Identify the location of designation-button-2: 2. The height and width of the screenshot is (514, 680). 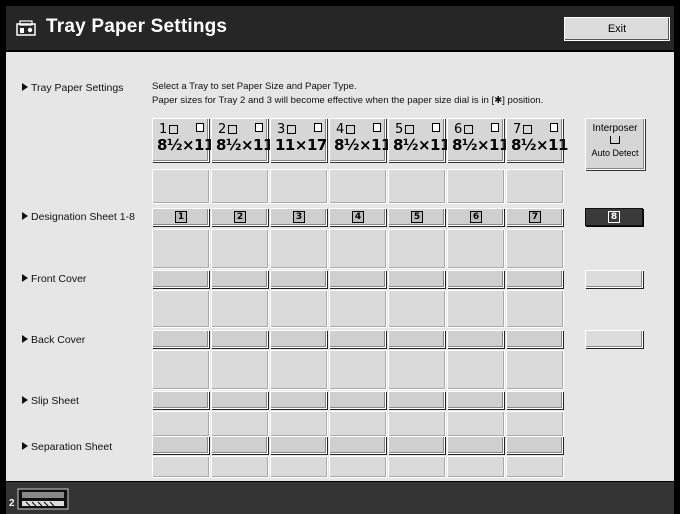
(239, 217).